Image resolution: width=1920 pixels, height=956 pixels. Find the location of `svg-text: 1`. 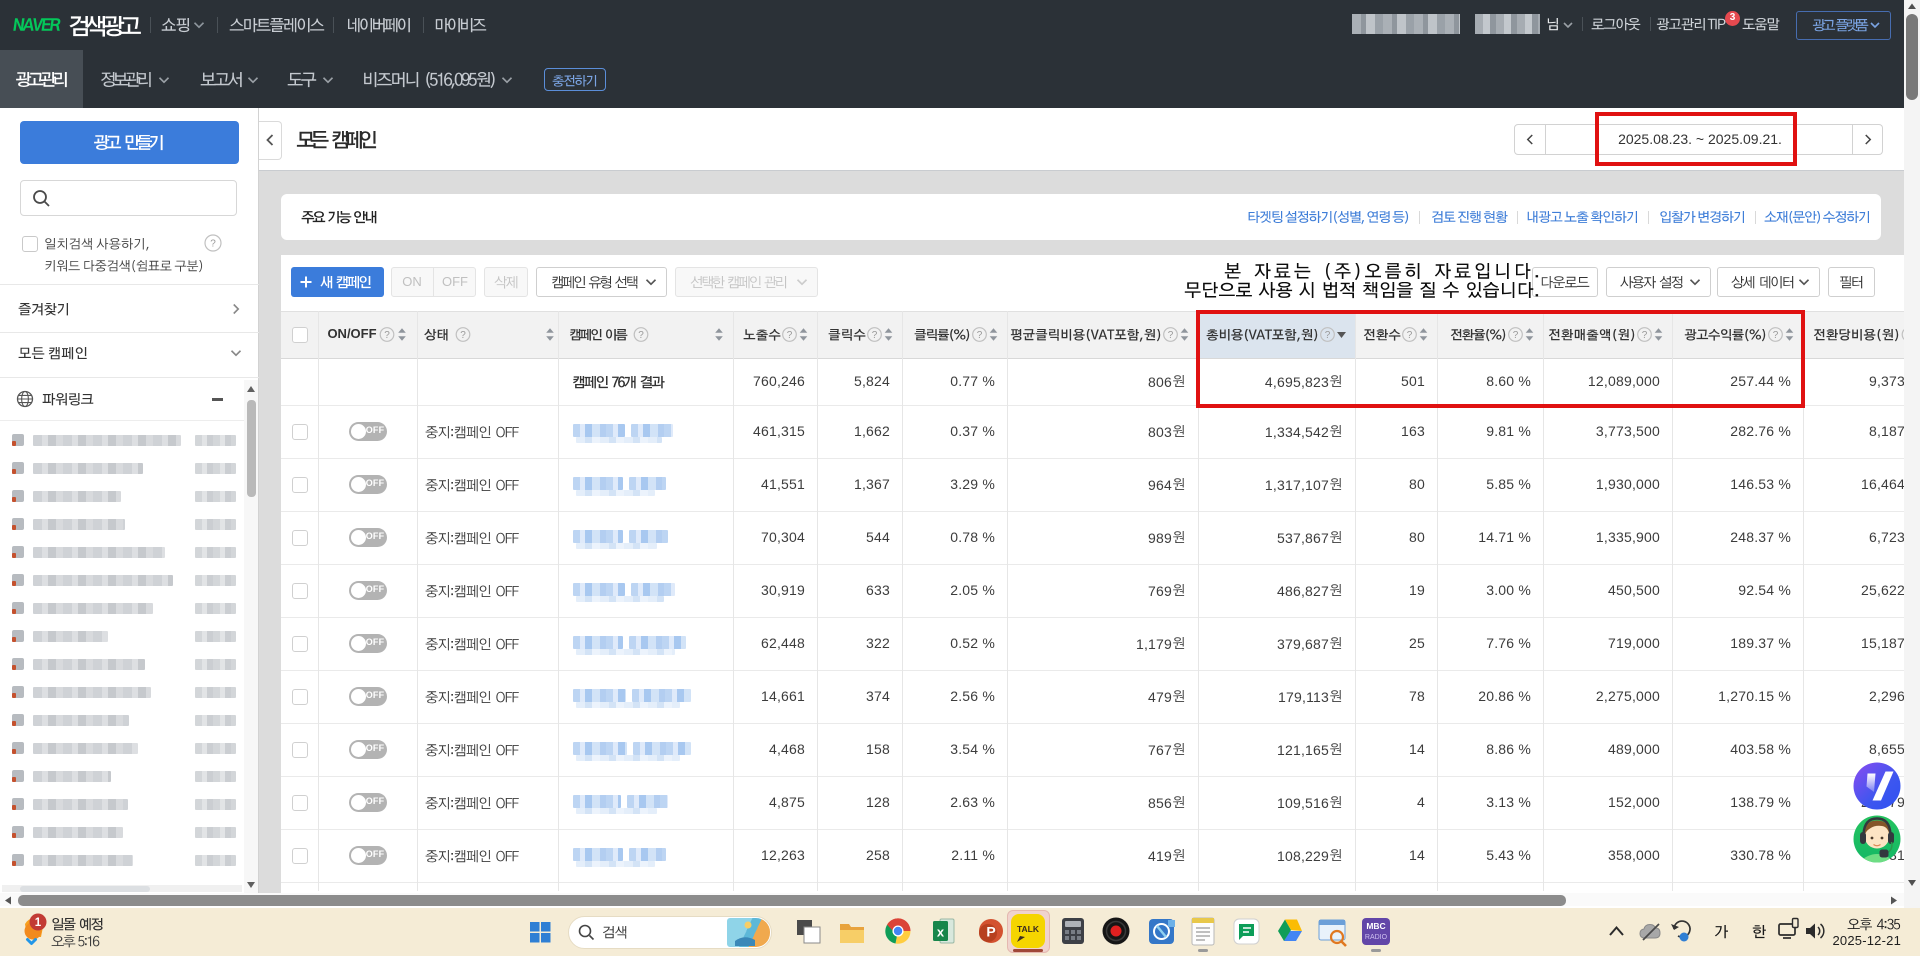

svg-text: 1 is located at coordinates (38, 923).